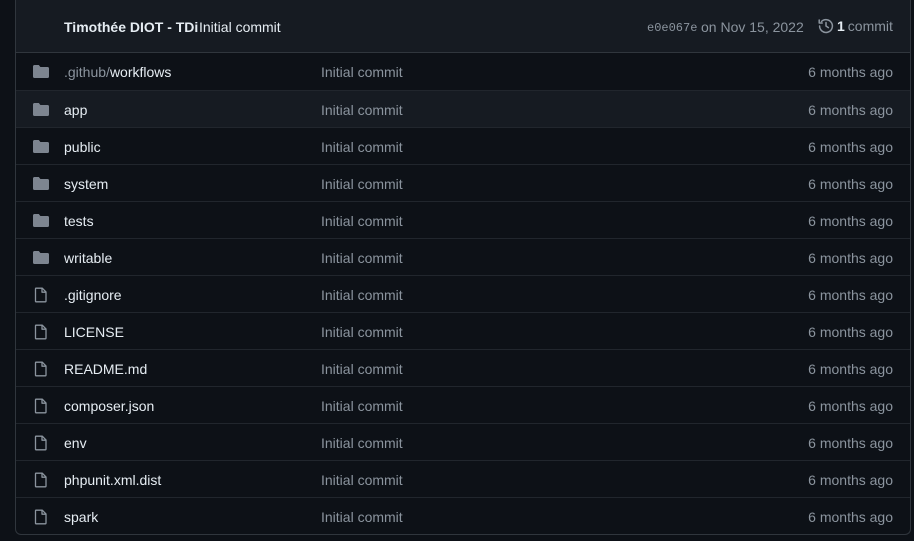  I want to click on file-name-link: LICENSE, so click(94, 332).